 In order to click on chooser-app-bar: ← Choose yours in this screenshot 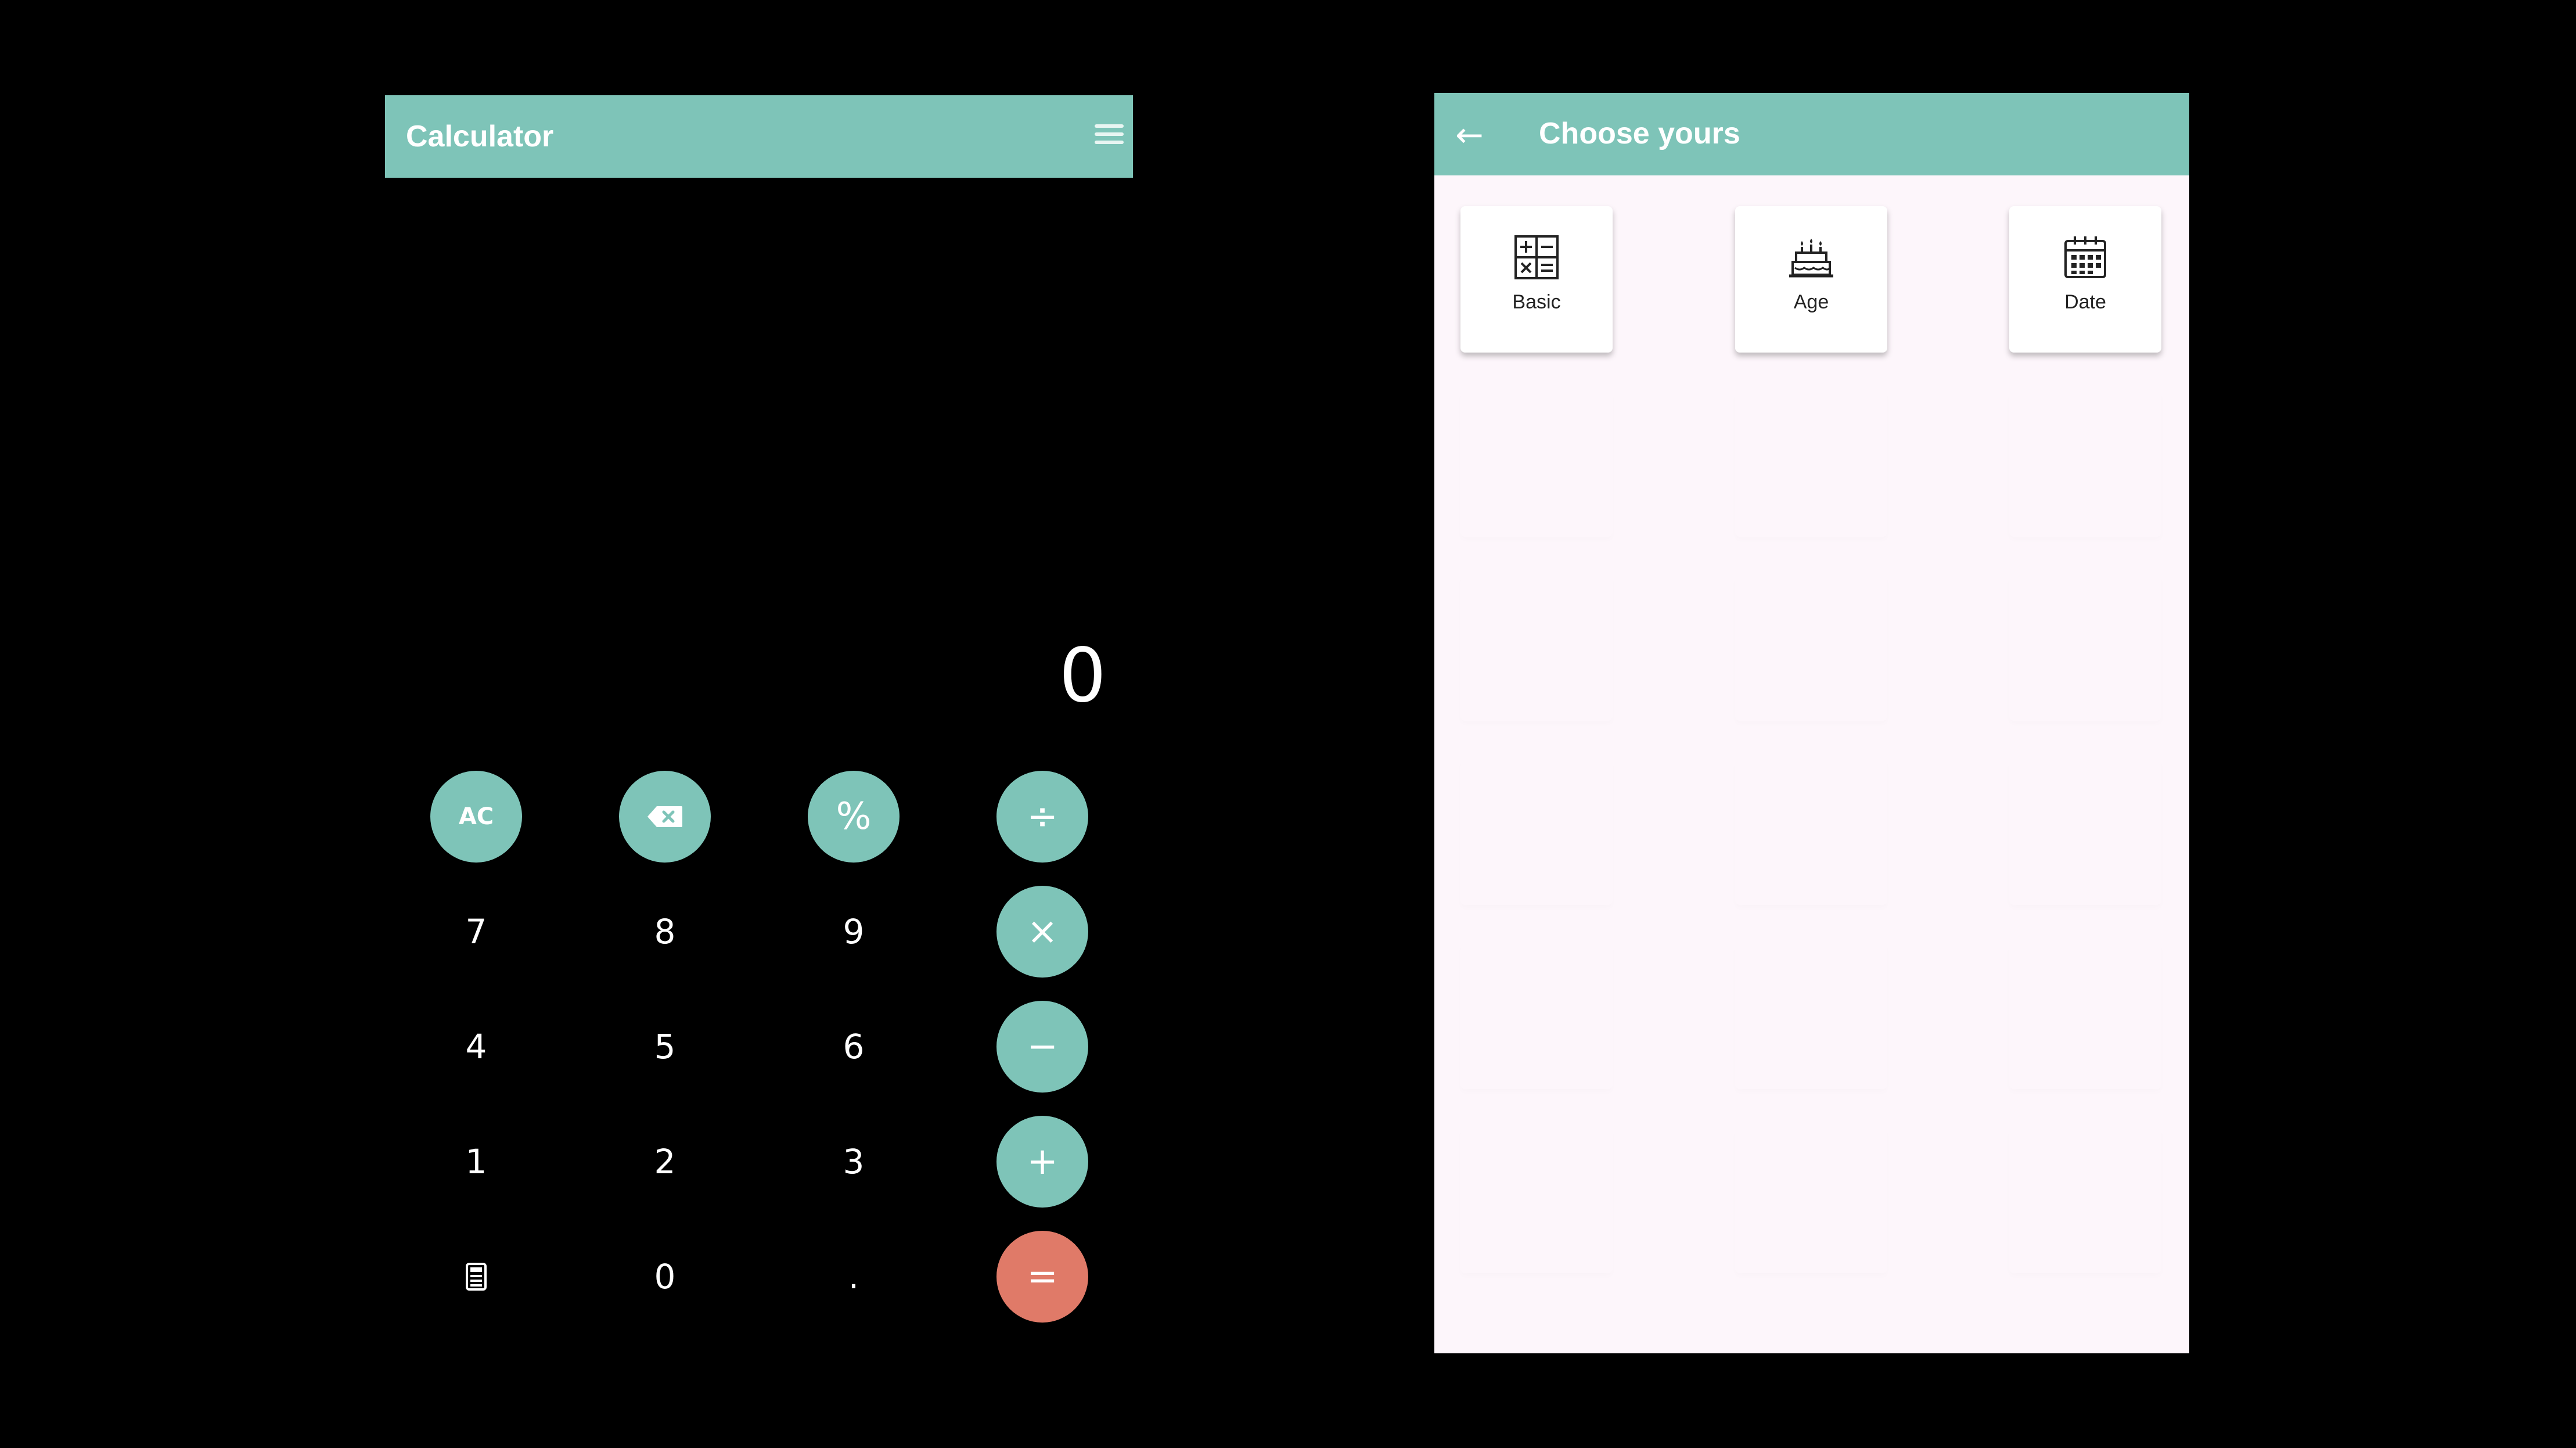, I will do `click(1811, 134)`.